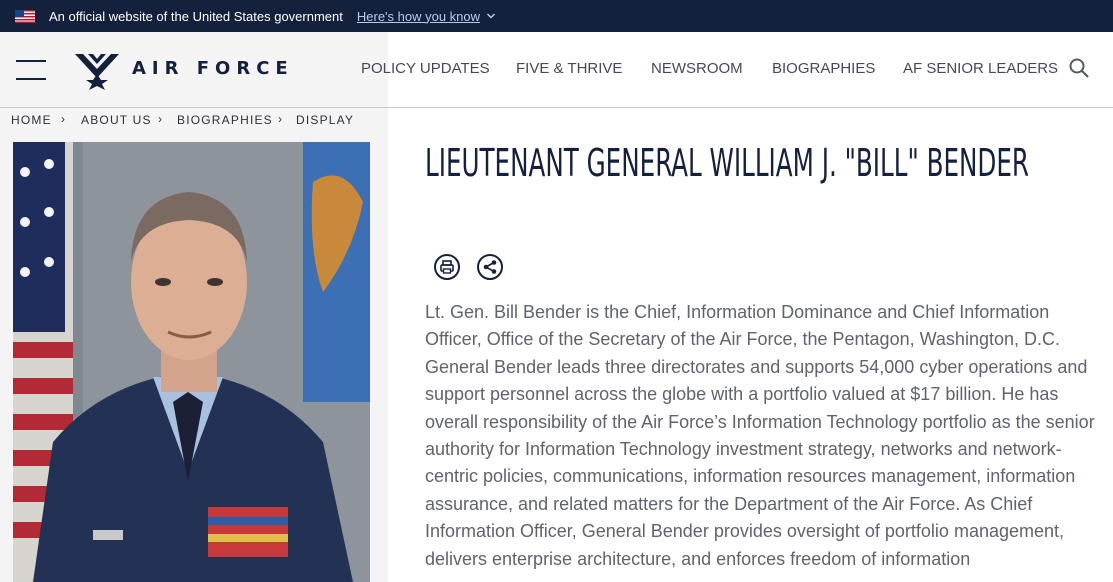  I want to click on share-button, so click(490, 267).